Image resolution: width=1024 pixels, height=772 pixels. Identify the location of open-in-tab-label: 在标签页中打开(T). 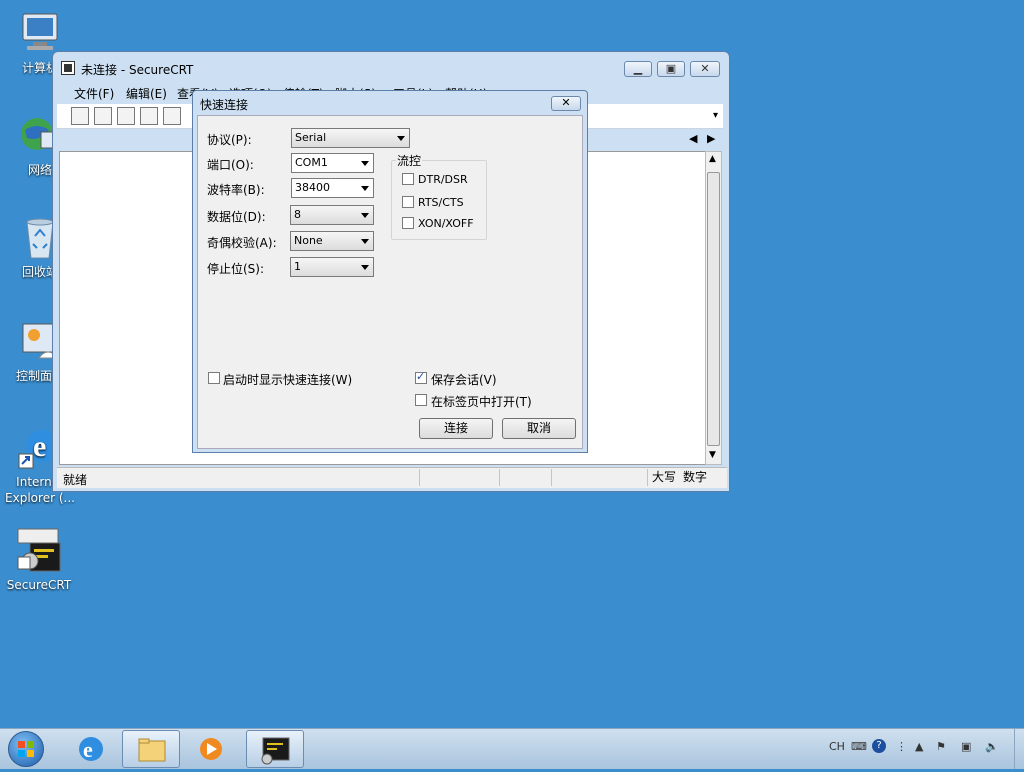
(481, 402).